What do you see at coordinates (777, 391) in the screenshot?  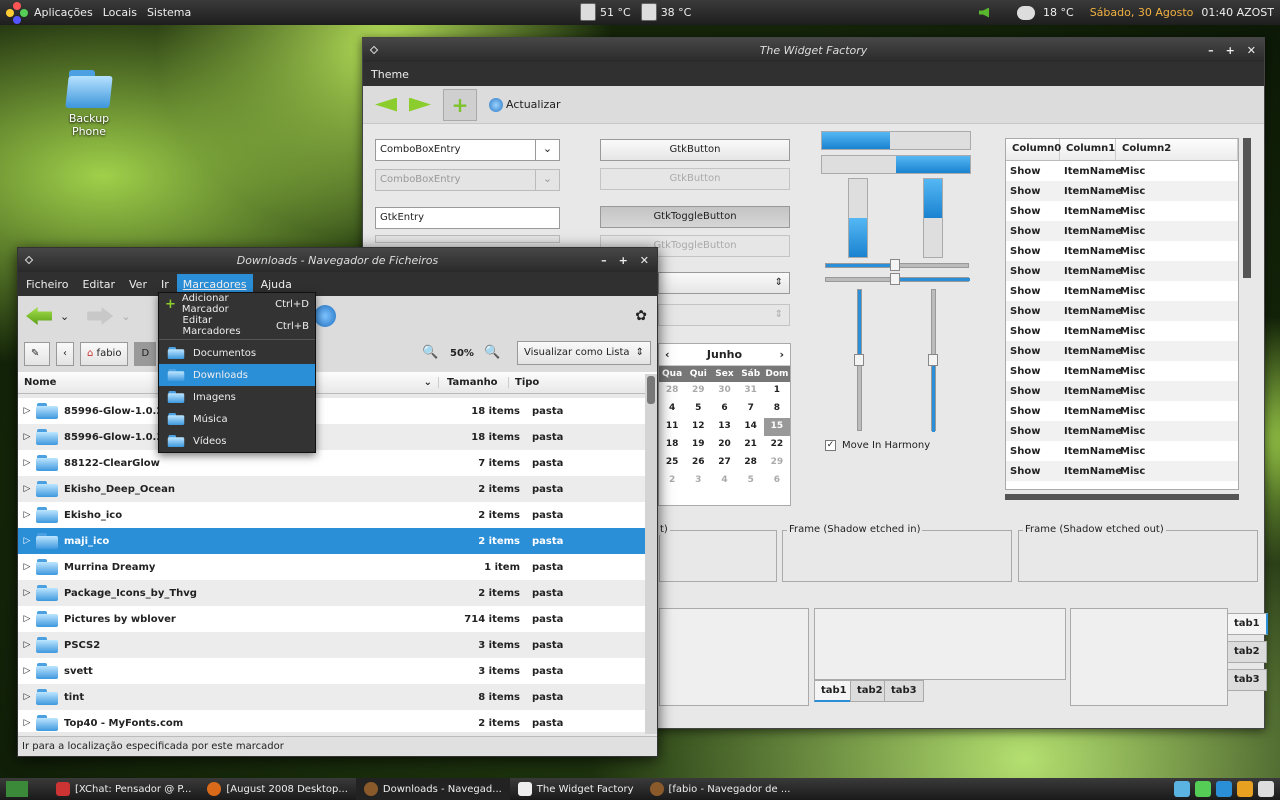 I see `calendar-day: 1` at bounding box center [777, 391].